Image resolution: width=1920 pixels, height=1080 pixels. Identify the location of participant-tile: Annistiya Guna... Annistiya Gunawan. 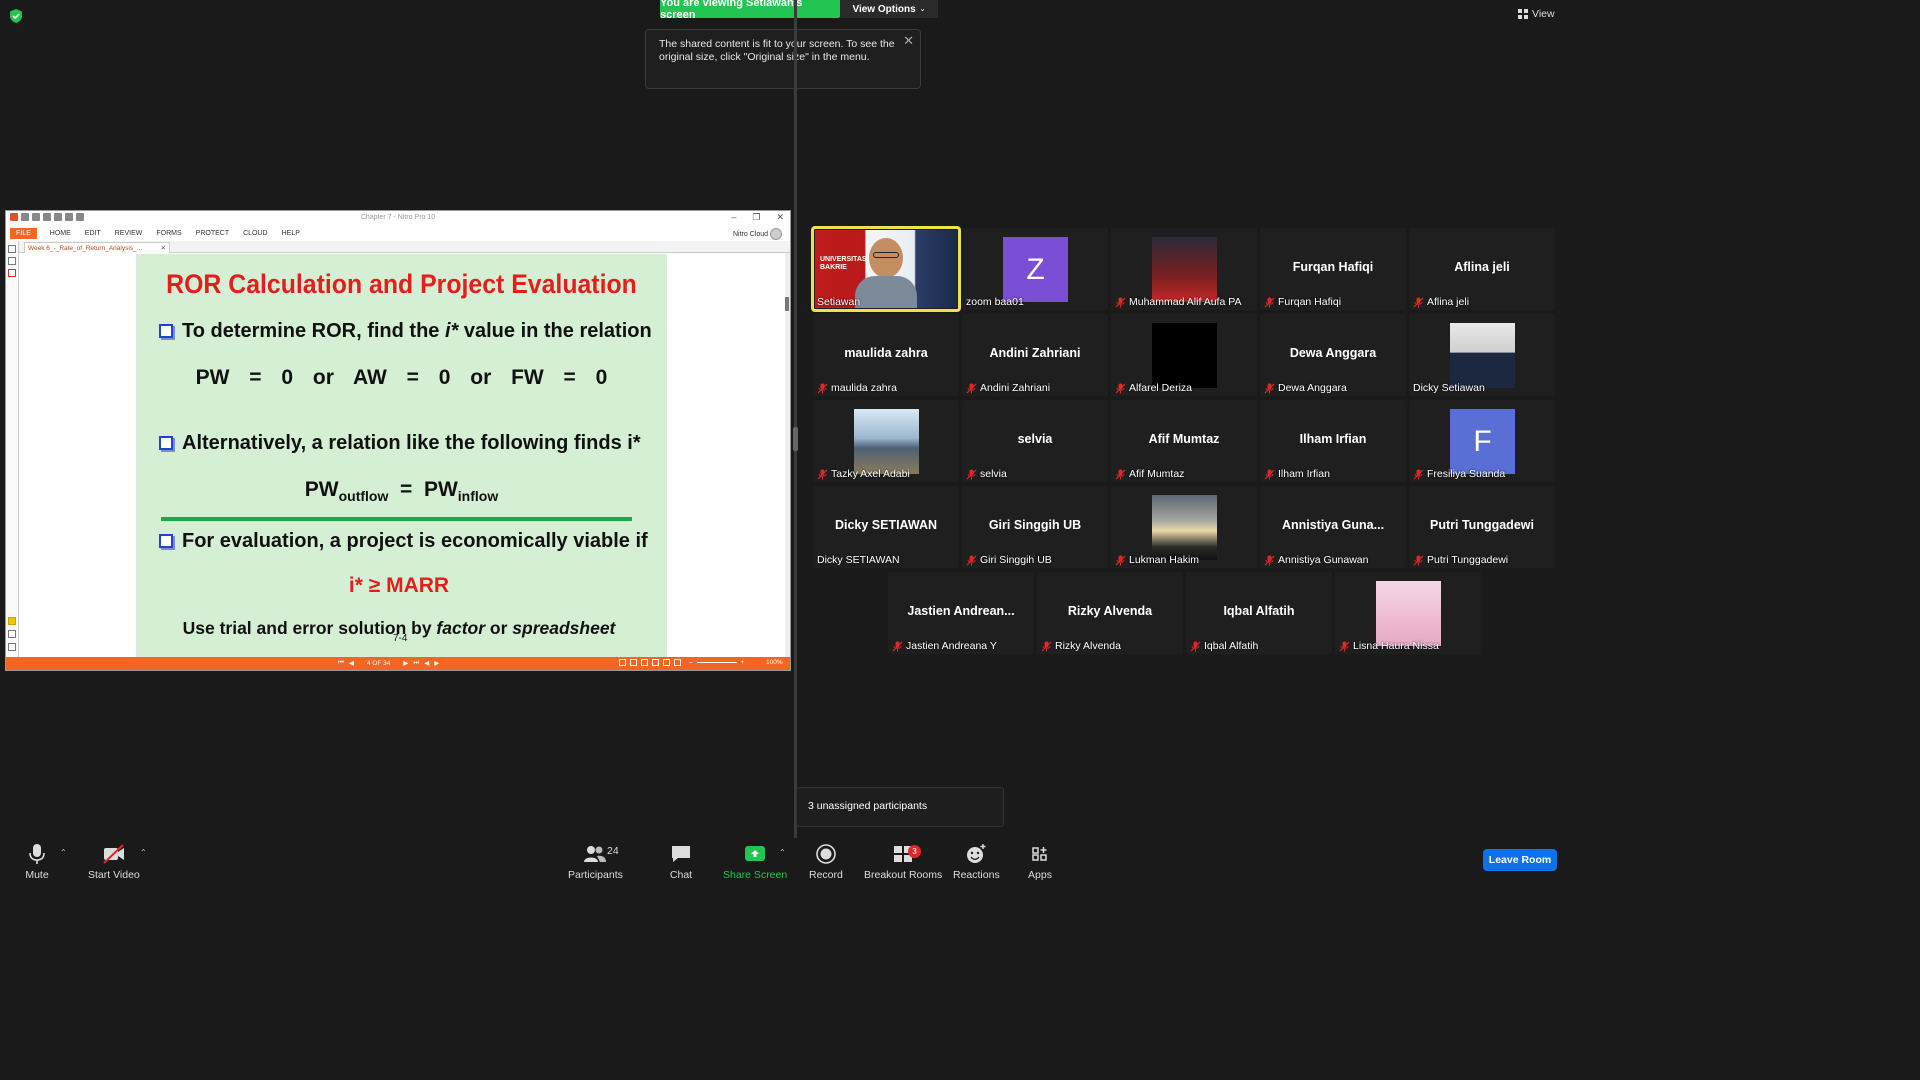
(1333, 527).